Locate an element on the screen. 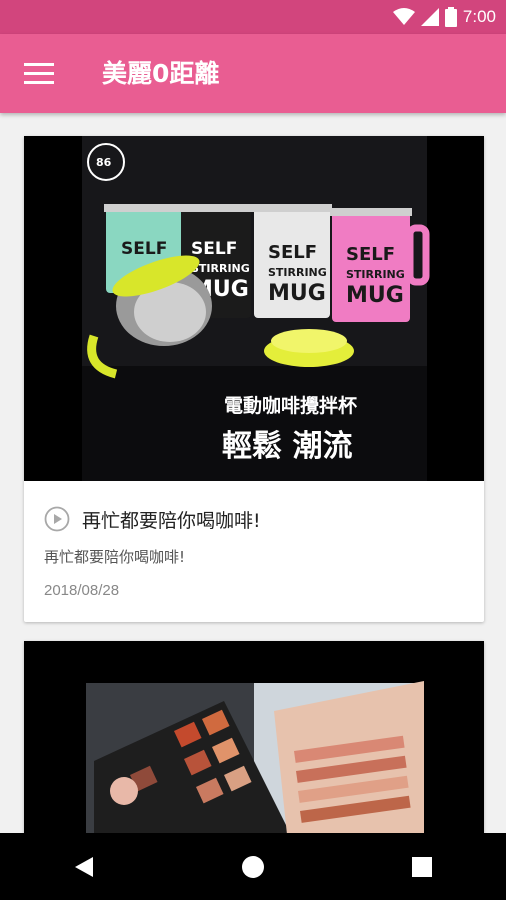 The image size is (506, 900). nav-home-button is located at coordinates (253, 867).